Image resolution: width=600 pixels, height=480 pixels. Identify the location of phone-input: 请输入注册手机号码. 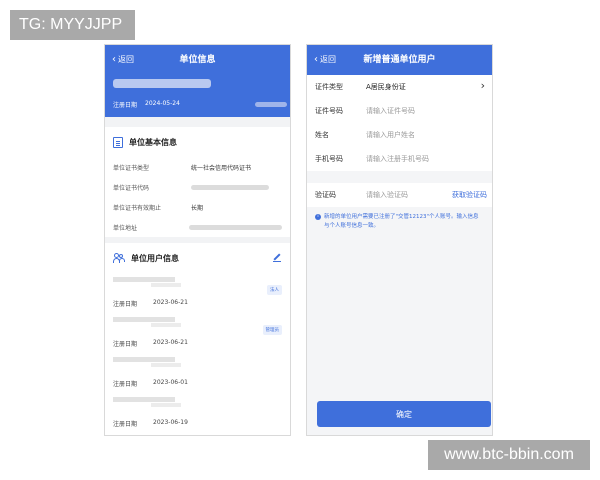
(397, 159).